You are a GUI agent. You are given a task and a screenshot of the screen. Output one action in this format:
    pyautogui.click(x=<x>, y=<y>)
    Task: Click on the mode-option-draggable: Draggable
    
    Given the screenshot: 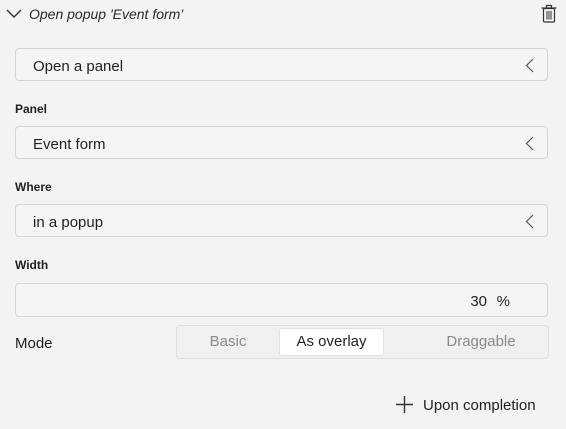 What is the action you would take?
    pyautogui.click(x=481, y=342)
    